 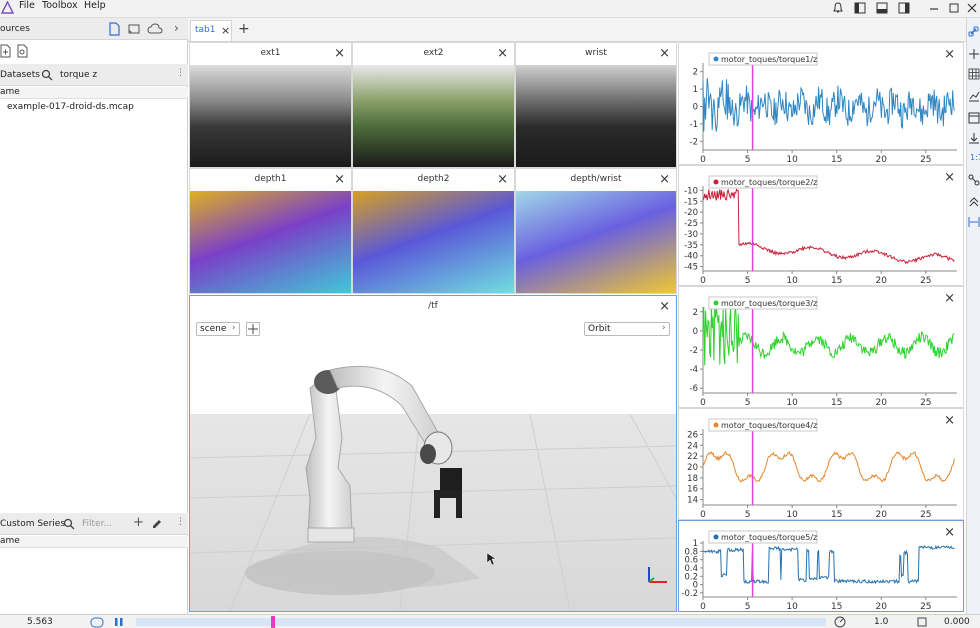 I want to click on y-tick-label: -45, so click(x=691, y=268).